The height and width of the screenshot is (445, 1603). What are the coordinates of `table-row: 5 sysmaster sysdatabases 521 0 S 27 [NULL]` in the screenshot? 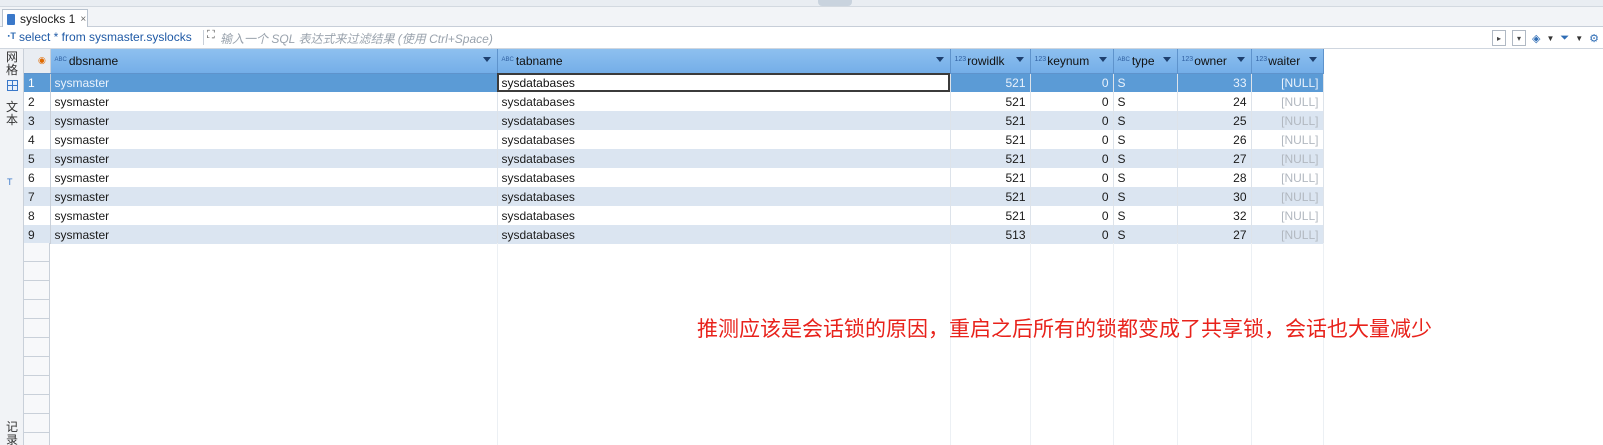 It's located at (674, 158).